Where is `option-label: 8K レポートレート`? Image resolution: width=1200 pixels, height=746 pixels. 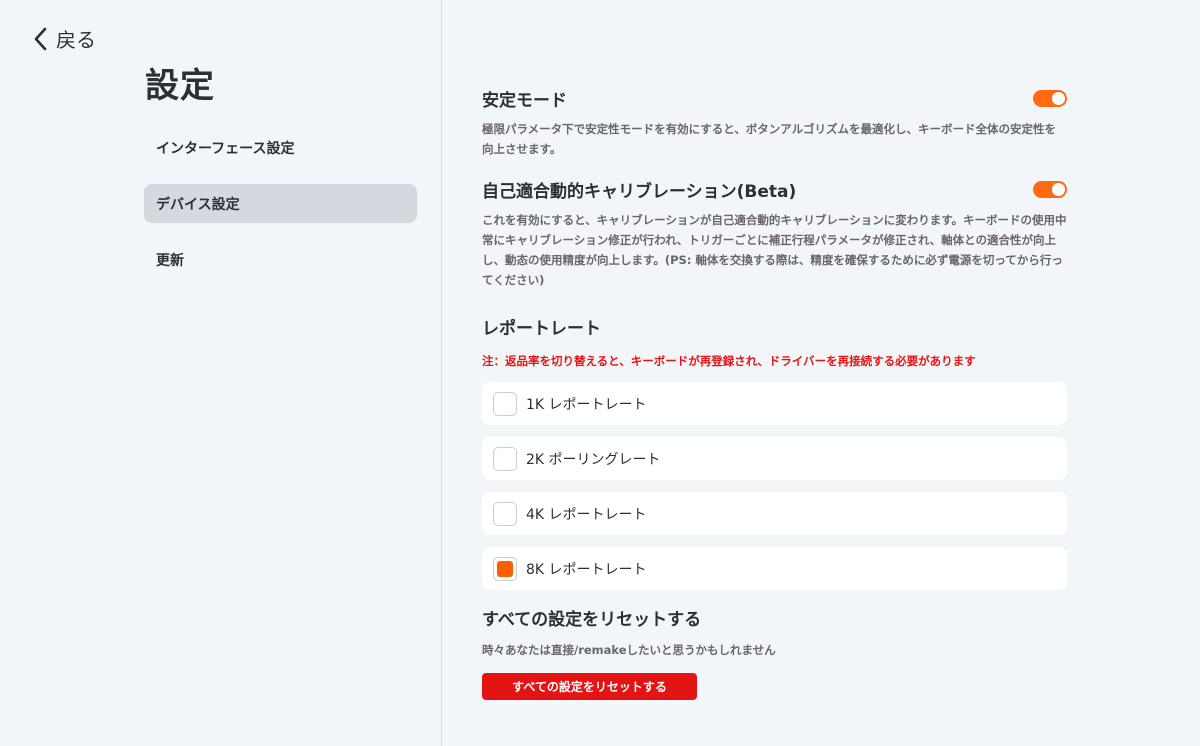
option-label: 8K レポートレート is located at coordinates (586, 569).